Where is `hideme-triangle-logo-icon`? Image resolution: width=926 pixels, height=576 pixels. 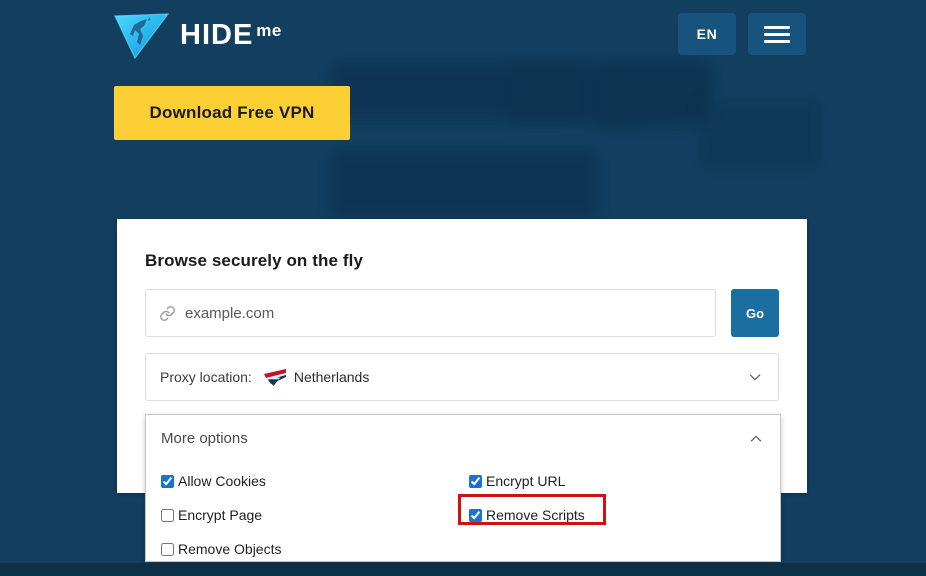
hideme-triangle-logo-icon is located at coordinates (142, 36).